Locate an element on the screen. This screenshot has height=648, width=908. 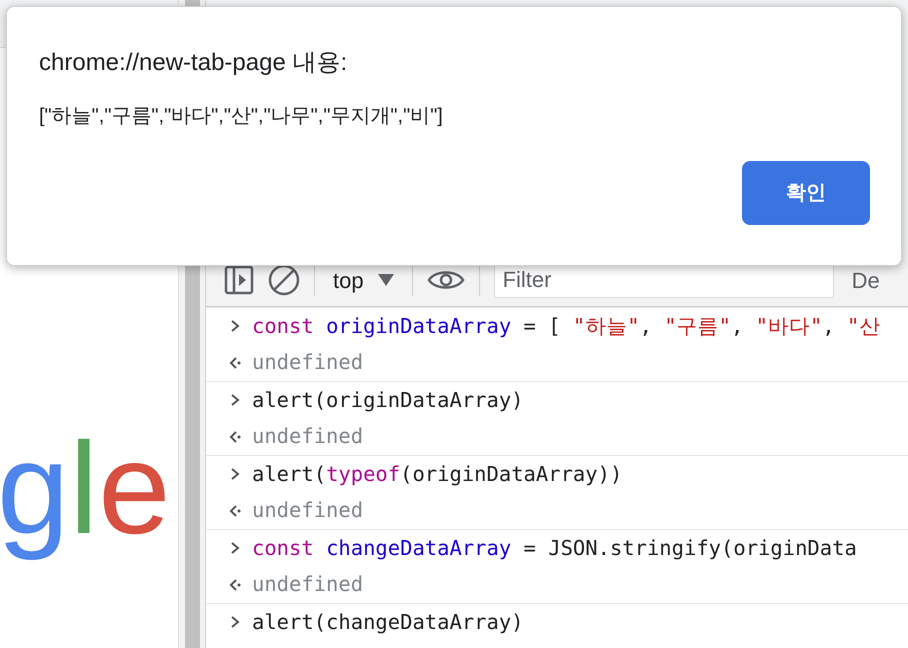
dialog-title: chrome://new-tab-page 내용: is located at coordinates (193, 63).